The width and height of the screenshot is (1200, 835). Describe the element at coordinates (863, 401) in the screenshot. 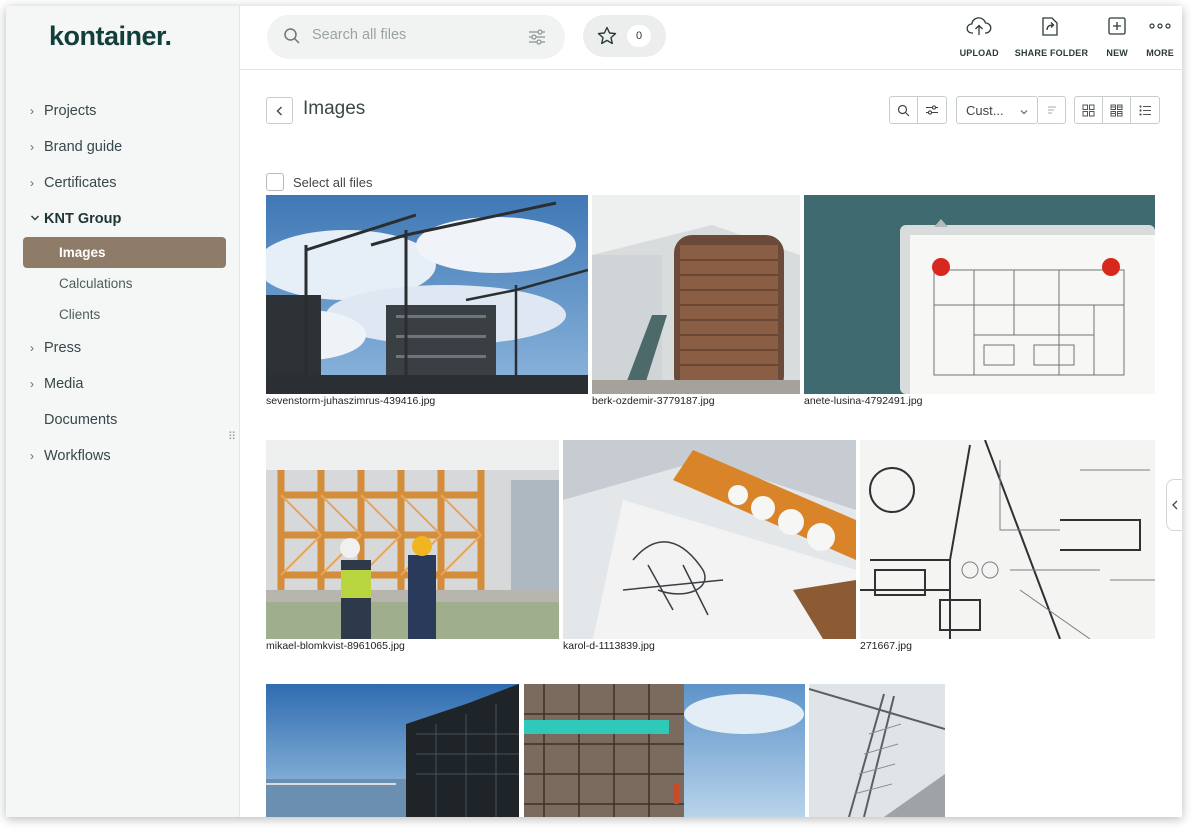

I see `file-name: anete-lusina-4792491.jpg` at that location.